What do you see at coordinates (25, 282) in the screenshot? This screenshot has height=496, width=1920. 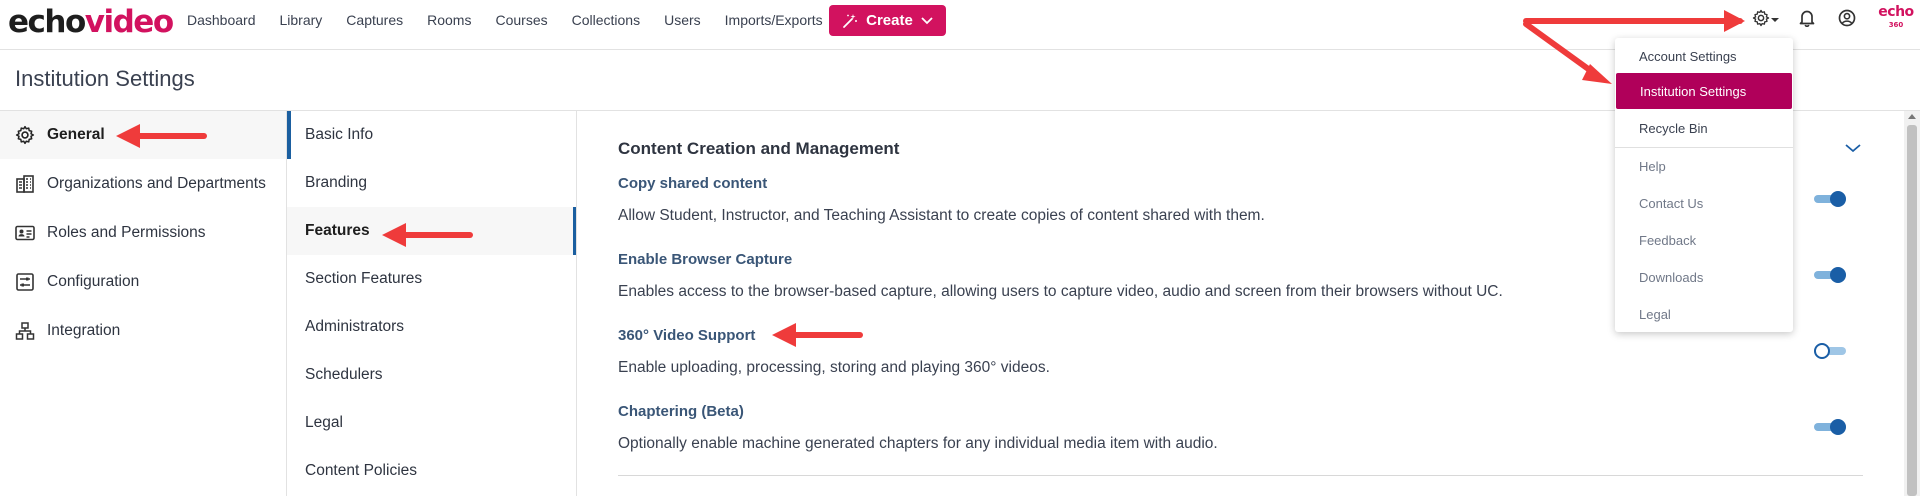 I see `sliders-icon` at bounding box center [25, 282].